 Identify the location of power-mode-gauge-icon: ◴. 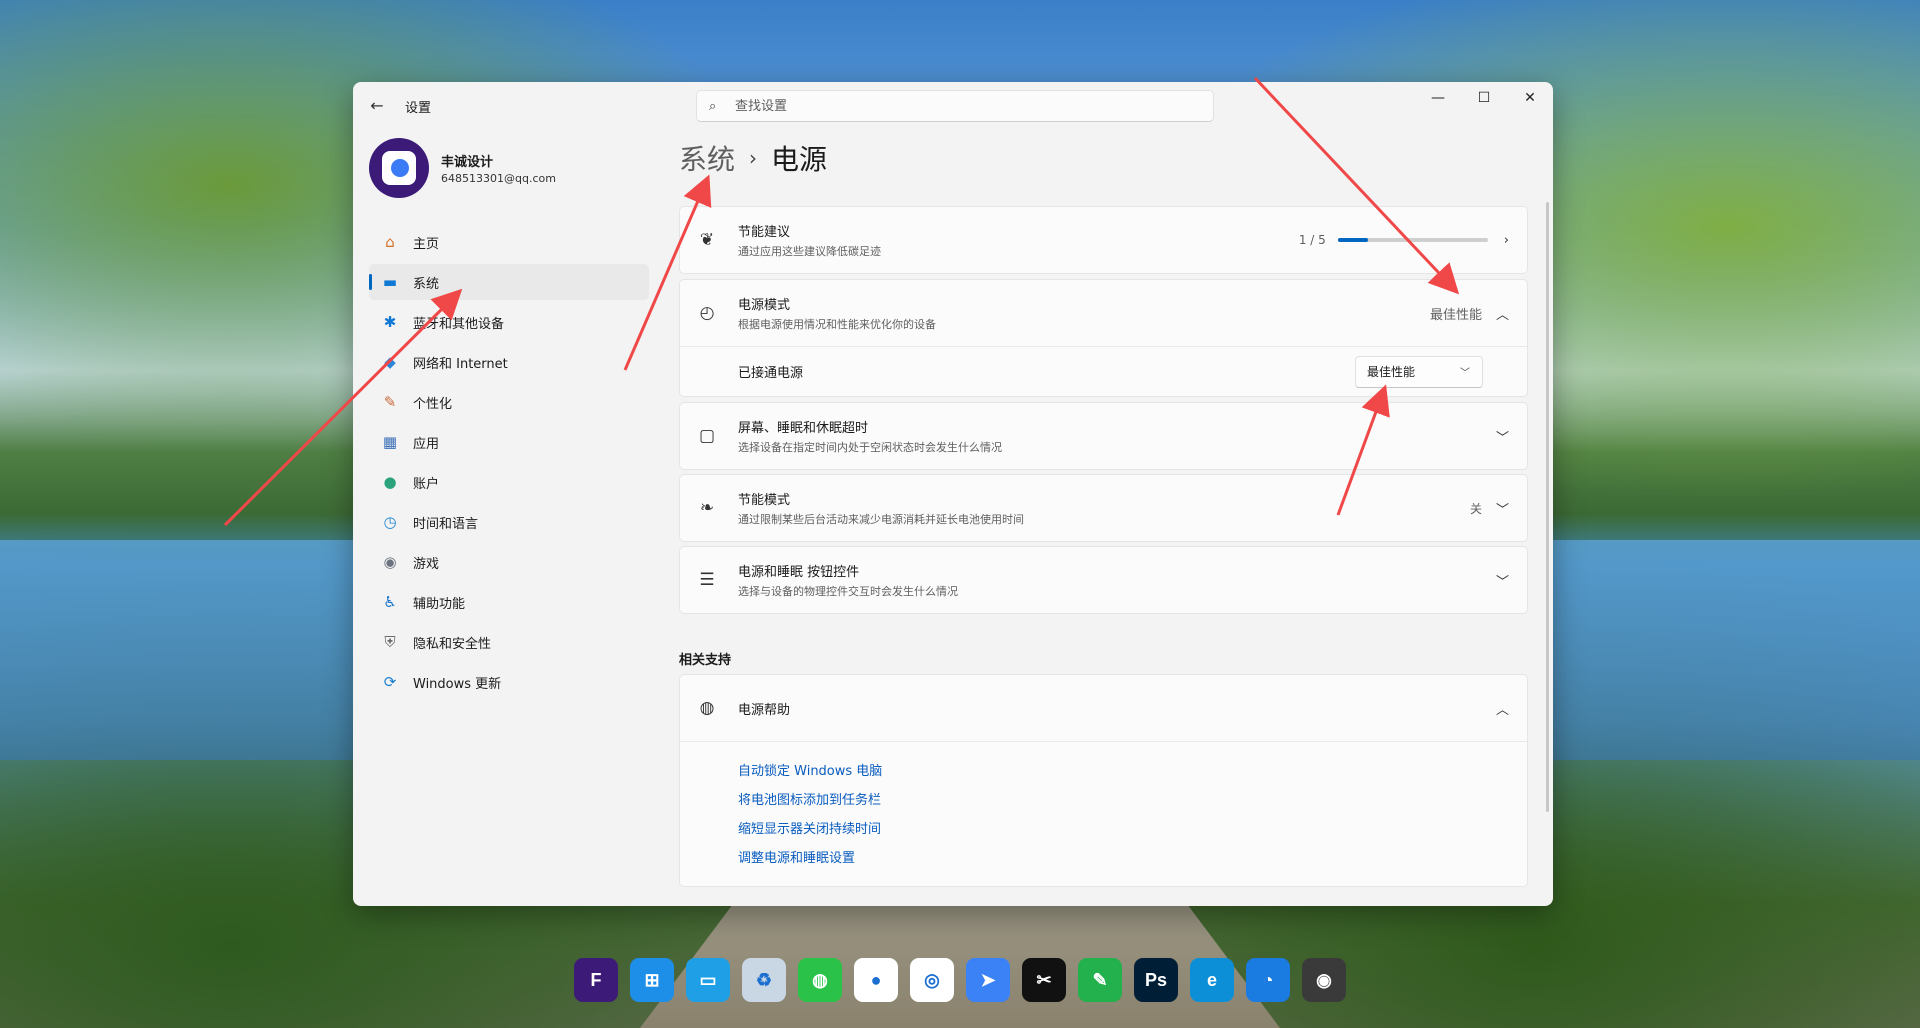
(707, 313).